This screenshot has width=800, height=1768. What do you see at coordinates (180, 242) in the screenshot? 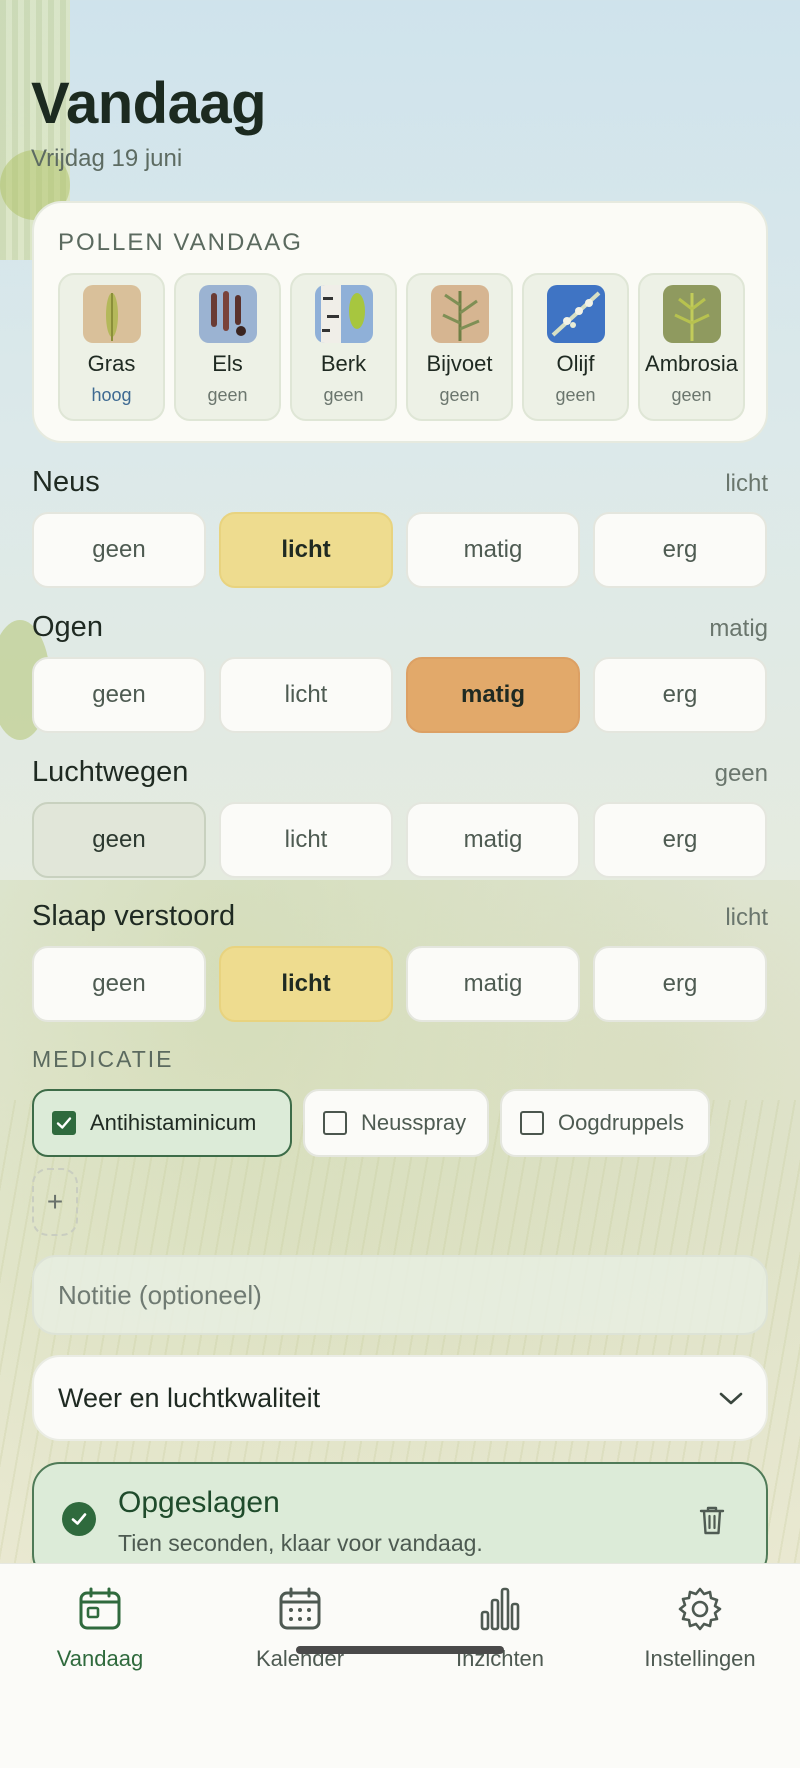
I see `pollen-heading: POLLEN VANDAAG` at bounding box center [180, 242].